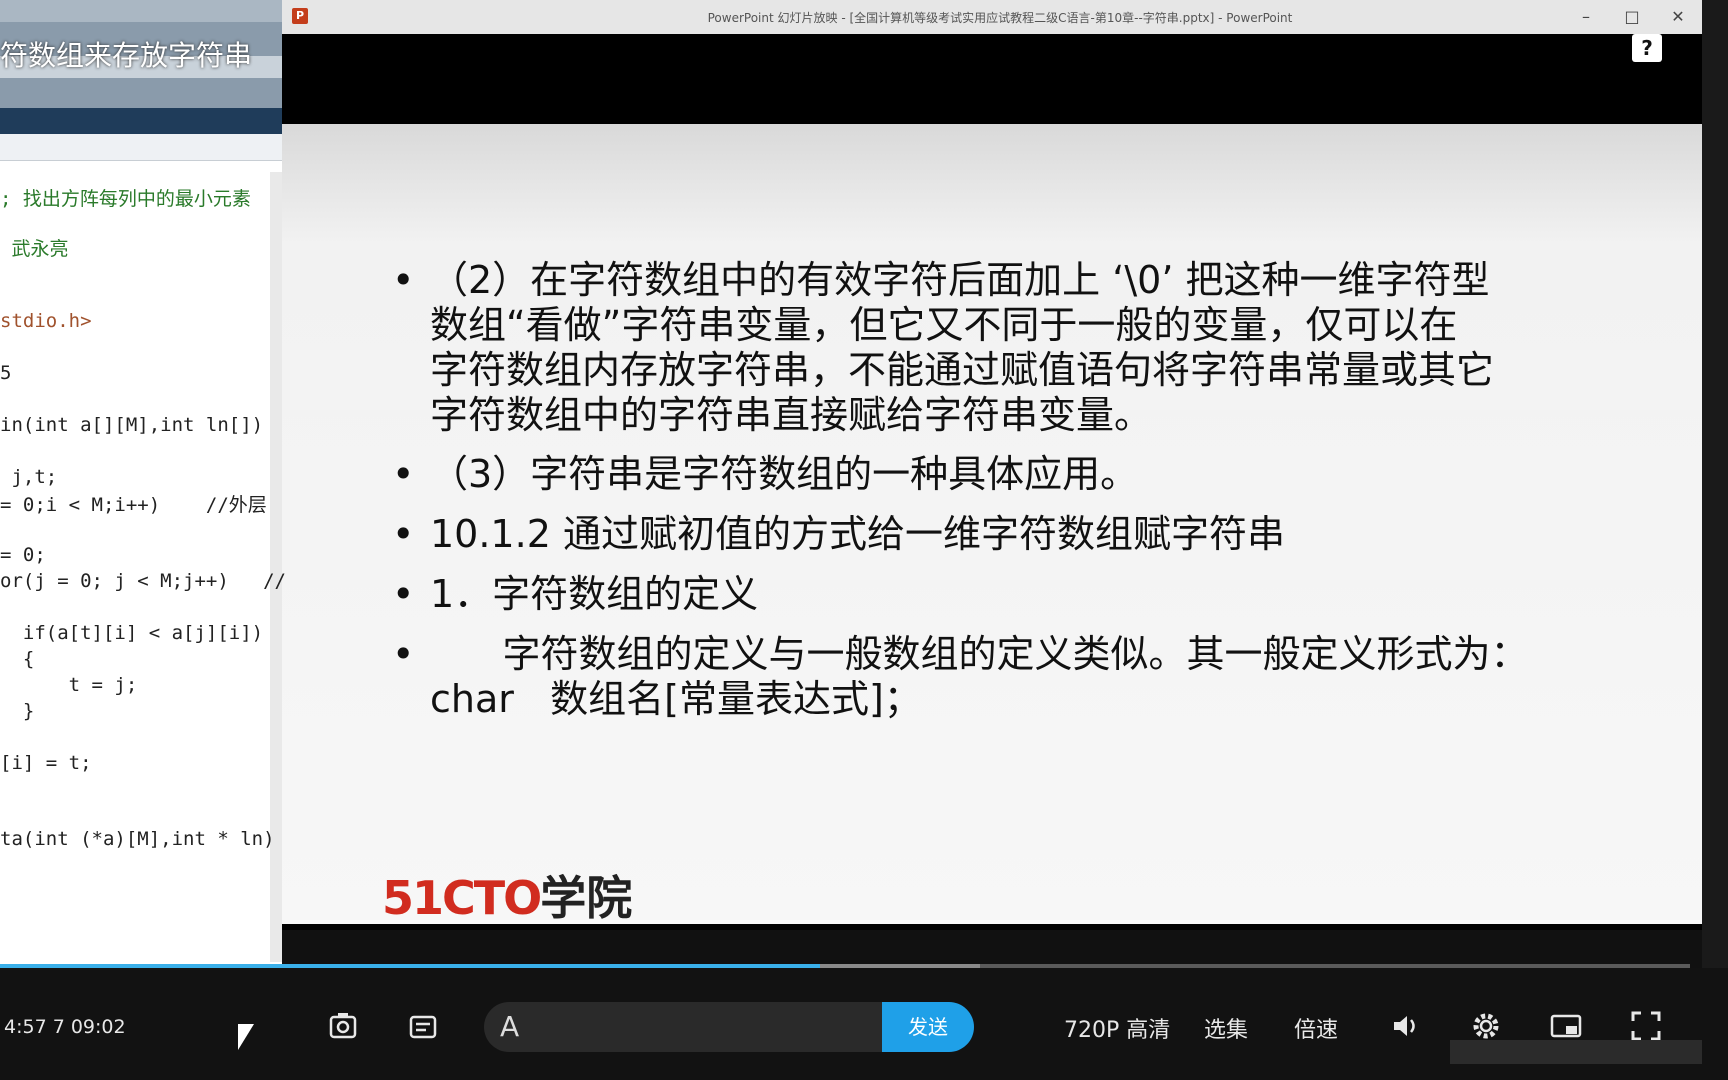 This screenshot has height=1080, width=1728. Describe the element at coordinates (133, 505) in the screenshot. I see `code-line: = 0;i < M;i++) //外层` at that location.